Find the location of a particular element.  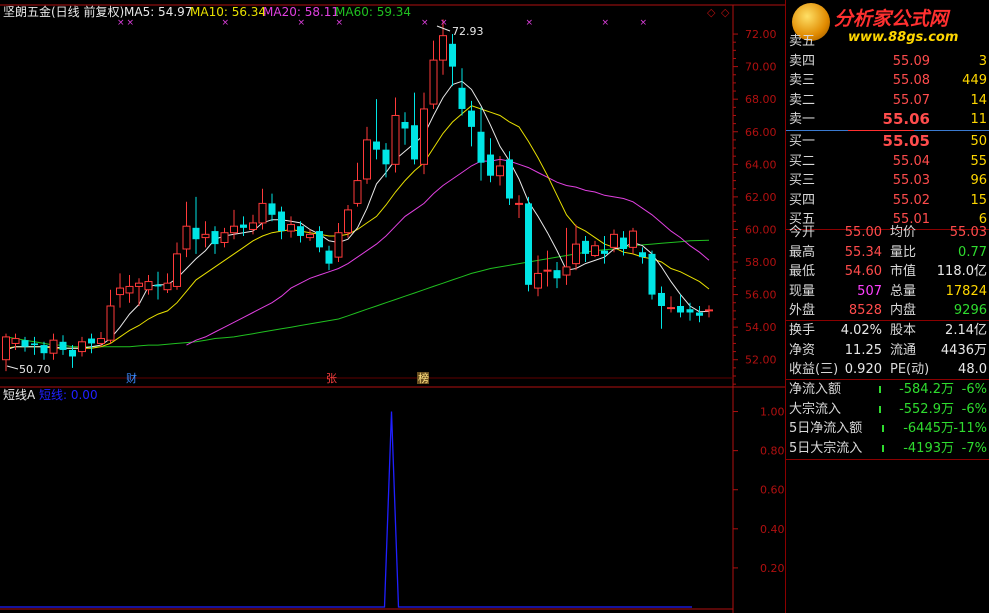

bid-row: 买一 55.05 50 is located at coordinates (887, 142).